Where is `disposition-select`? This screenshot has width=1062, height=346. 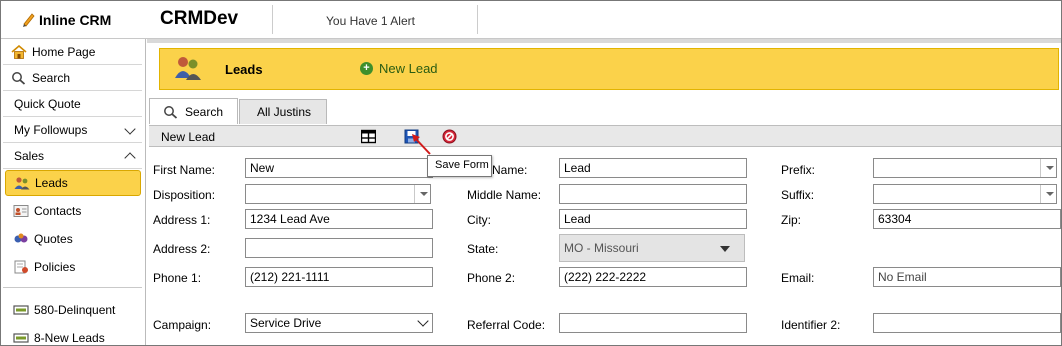
disposition-select is located at coordinates (338, 194).